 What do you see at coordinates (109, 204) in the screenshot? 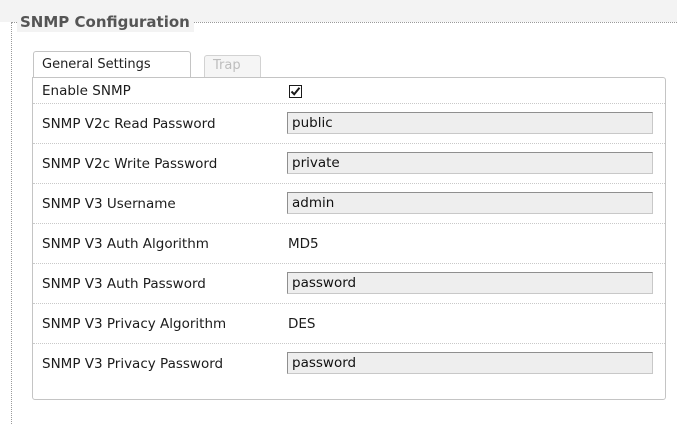
I see `v3-username-label: SNMP V3 Username` at bounding box center [109, 204].